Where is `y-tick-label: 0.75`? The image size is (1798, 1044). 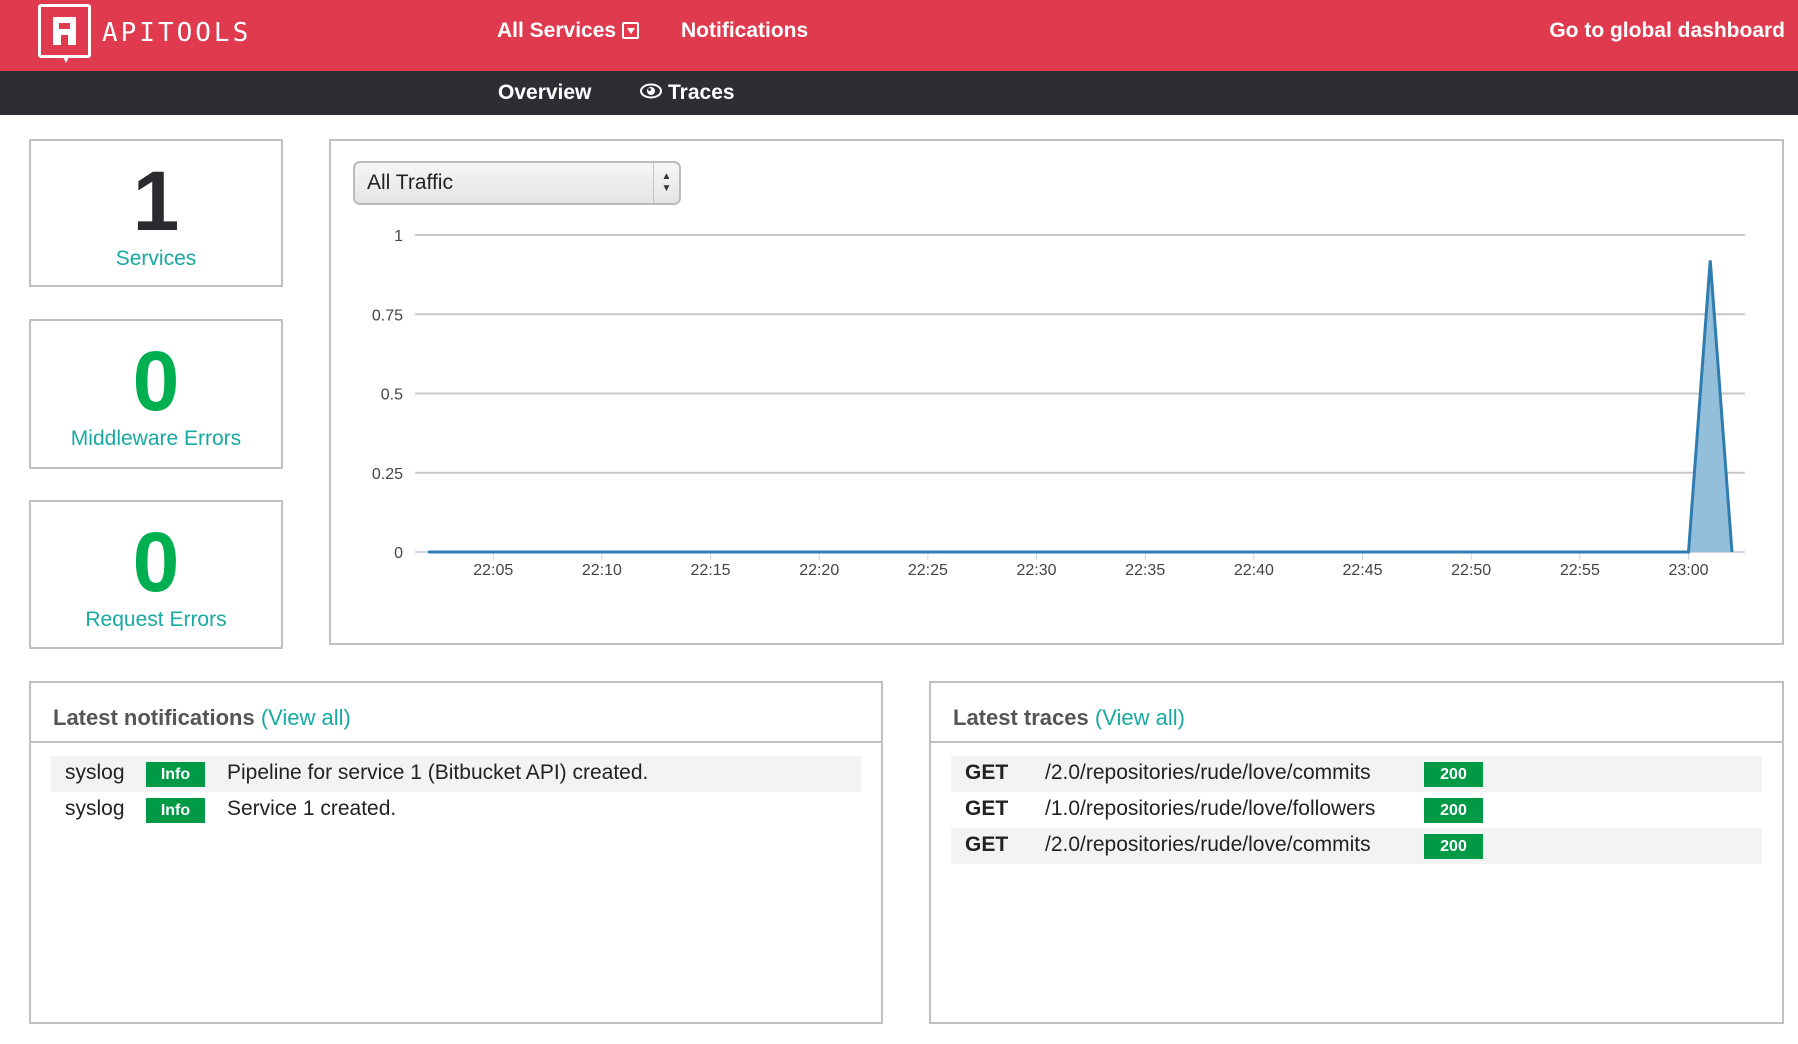 y-tick-label: 0.75 is located at coordinates (387, 315).